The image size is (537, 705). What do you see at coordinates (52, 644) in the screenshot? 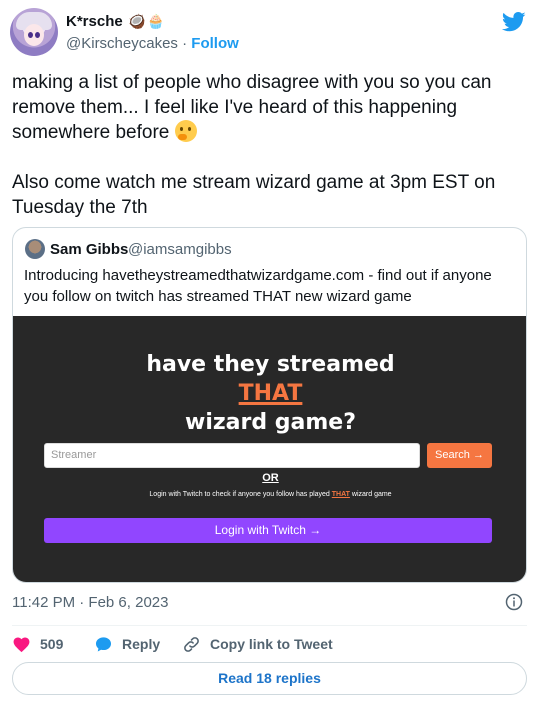
I see `like-count: 509` at bounding box center [52, 644].